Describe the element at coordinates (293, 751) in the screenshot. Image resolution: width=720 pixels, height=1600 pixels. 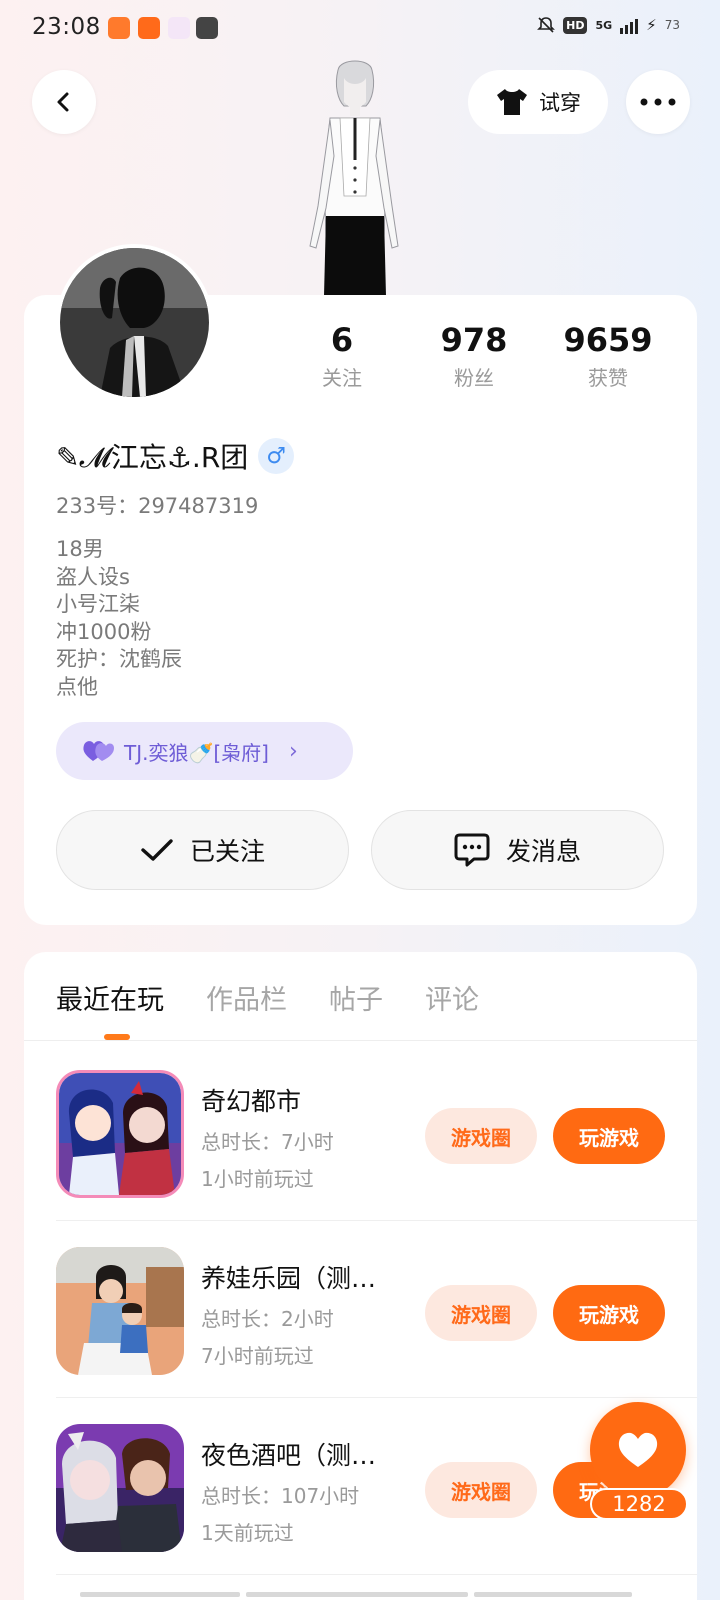
I see `chevron-right-icon: ›` at that location.